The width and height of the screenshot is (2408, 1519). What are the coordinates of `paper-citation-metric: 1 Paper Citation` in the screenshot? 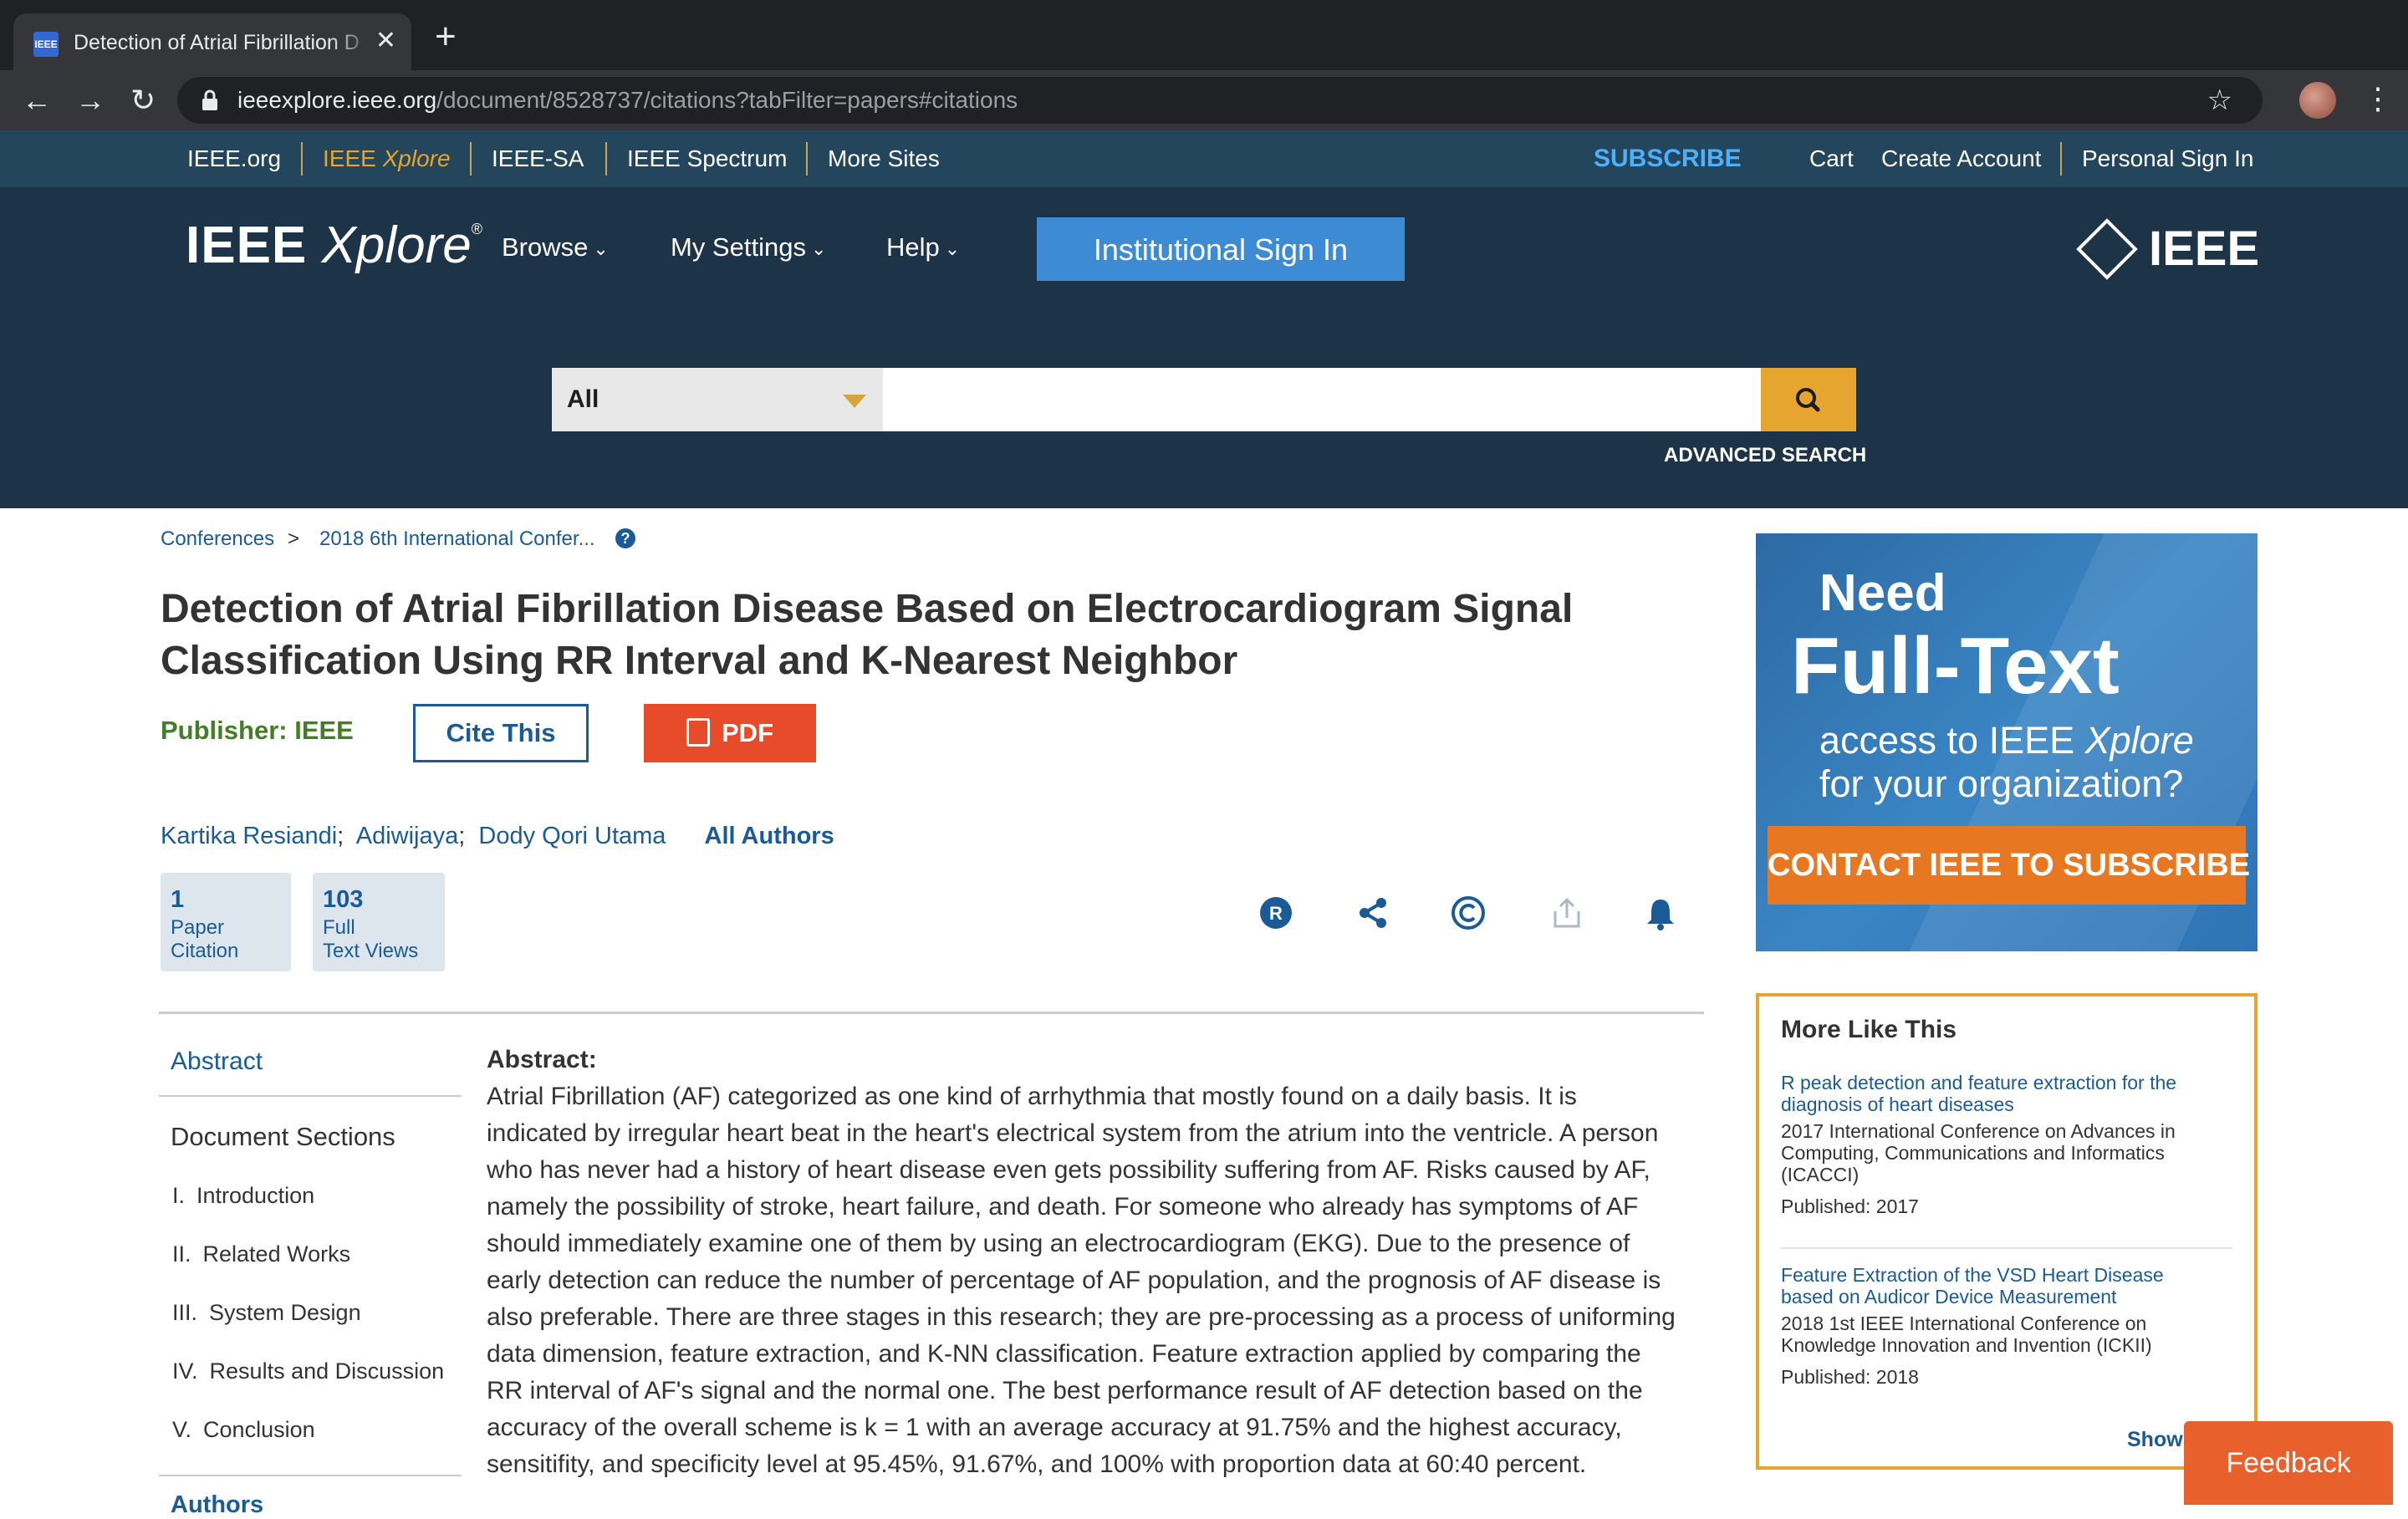 It's located at (226, 922).